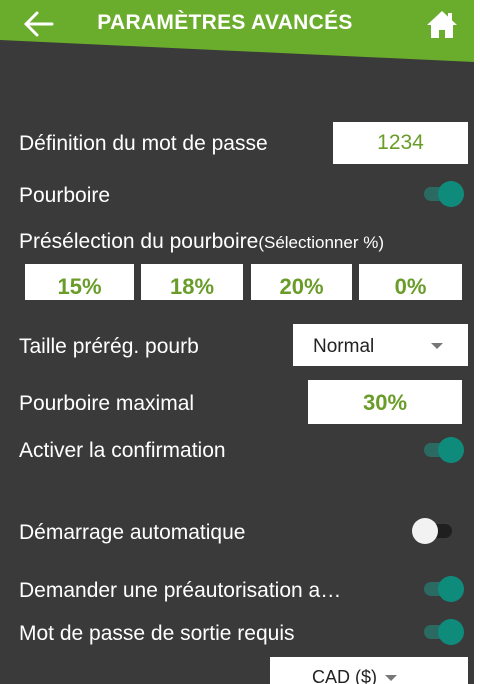  I want to click on currency-select: CAD ($), so click(369, 670).